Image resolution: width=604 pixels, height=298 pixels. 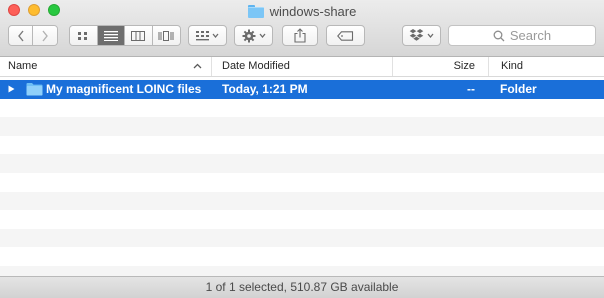 What do you see at coordinates (256, 66) in the screenshot?
I see `date-modified-column-label: Date Modified` at bounding box center [256, 66].